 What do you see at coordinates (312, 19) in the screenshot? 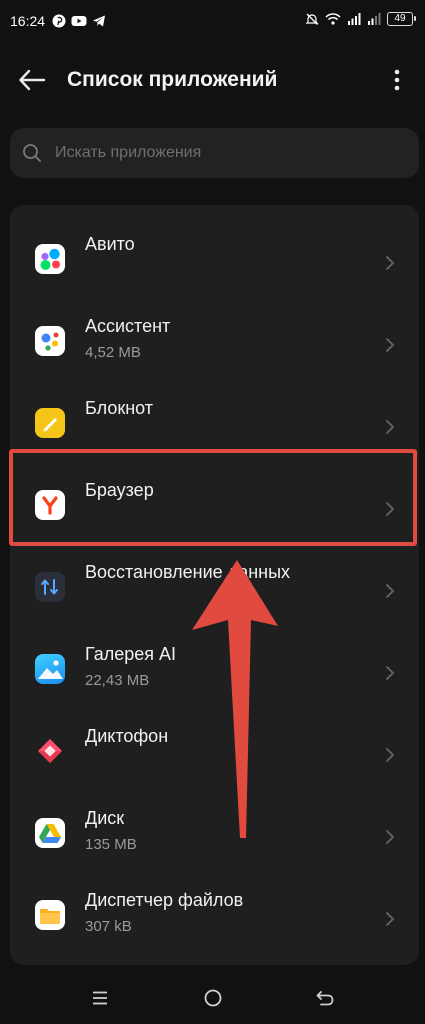
I see `mute-icon` at bounding box center [312, 19].